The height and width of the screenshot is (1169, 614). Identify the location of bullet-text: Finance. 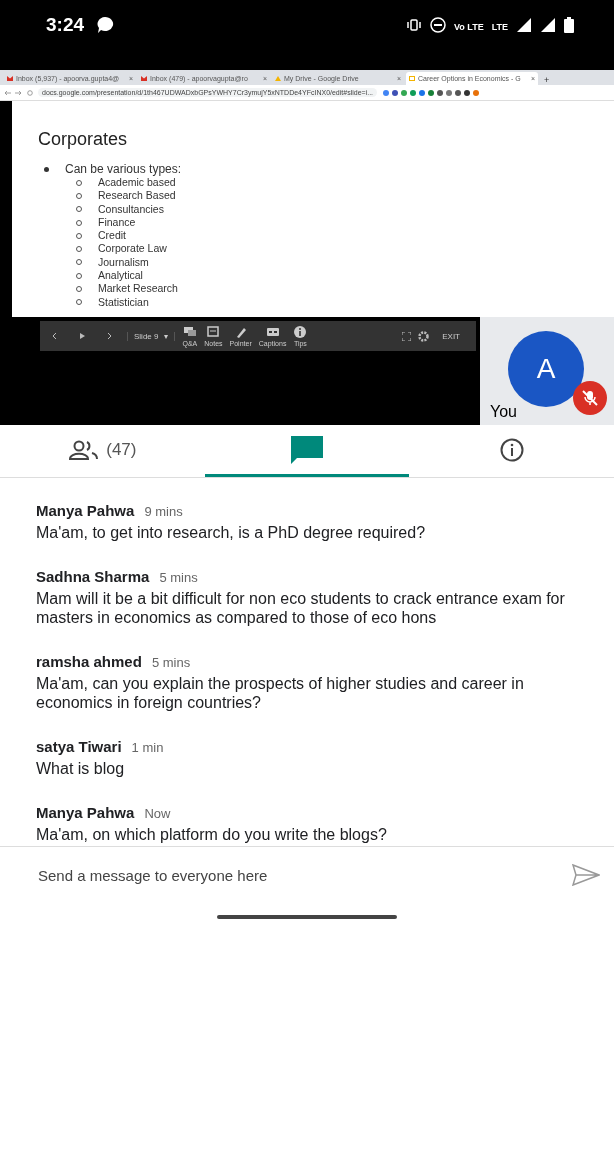
(117, 222).